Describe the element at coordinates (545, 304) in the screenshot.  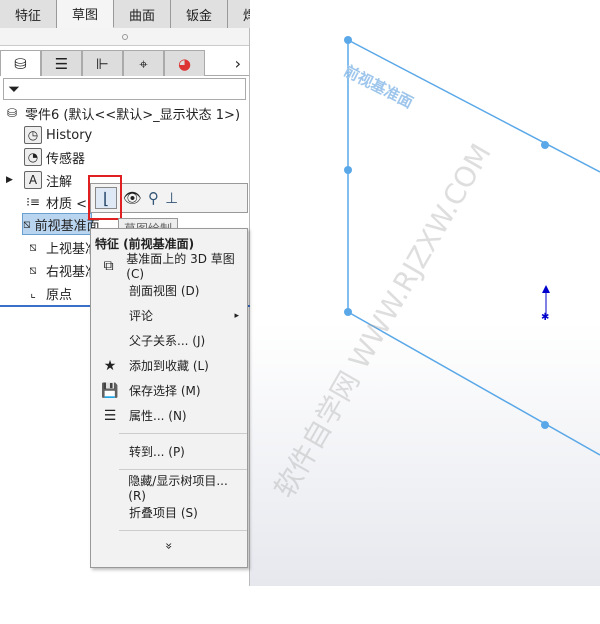
I see `origin-icon: ✱` at that location.